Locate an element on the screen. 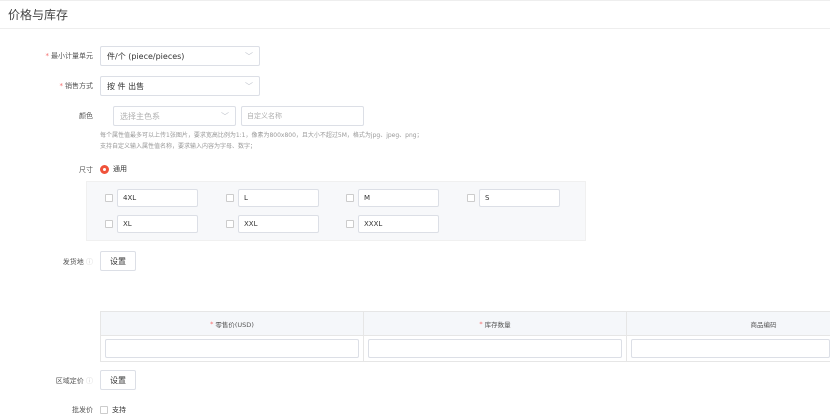 The height and width of the screenshot is (418, 830). color-label: 颜色 is located at coordinates (86, 116).